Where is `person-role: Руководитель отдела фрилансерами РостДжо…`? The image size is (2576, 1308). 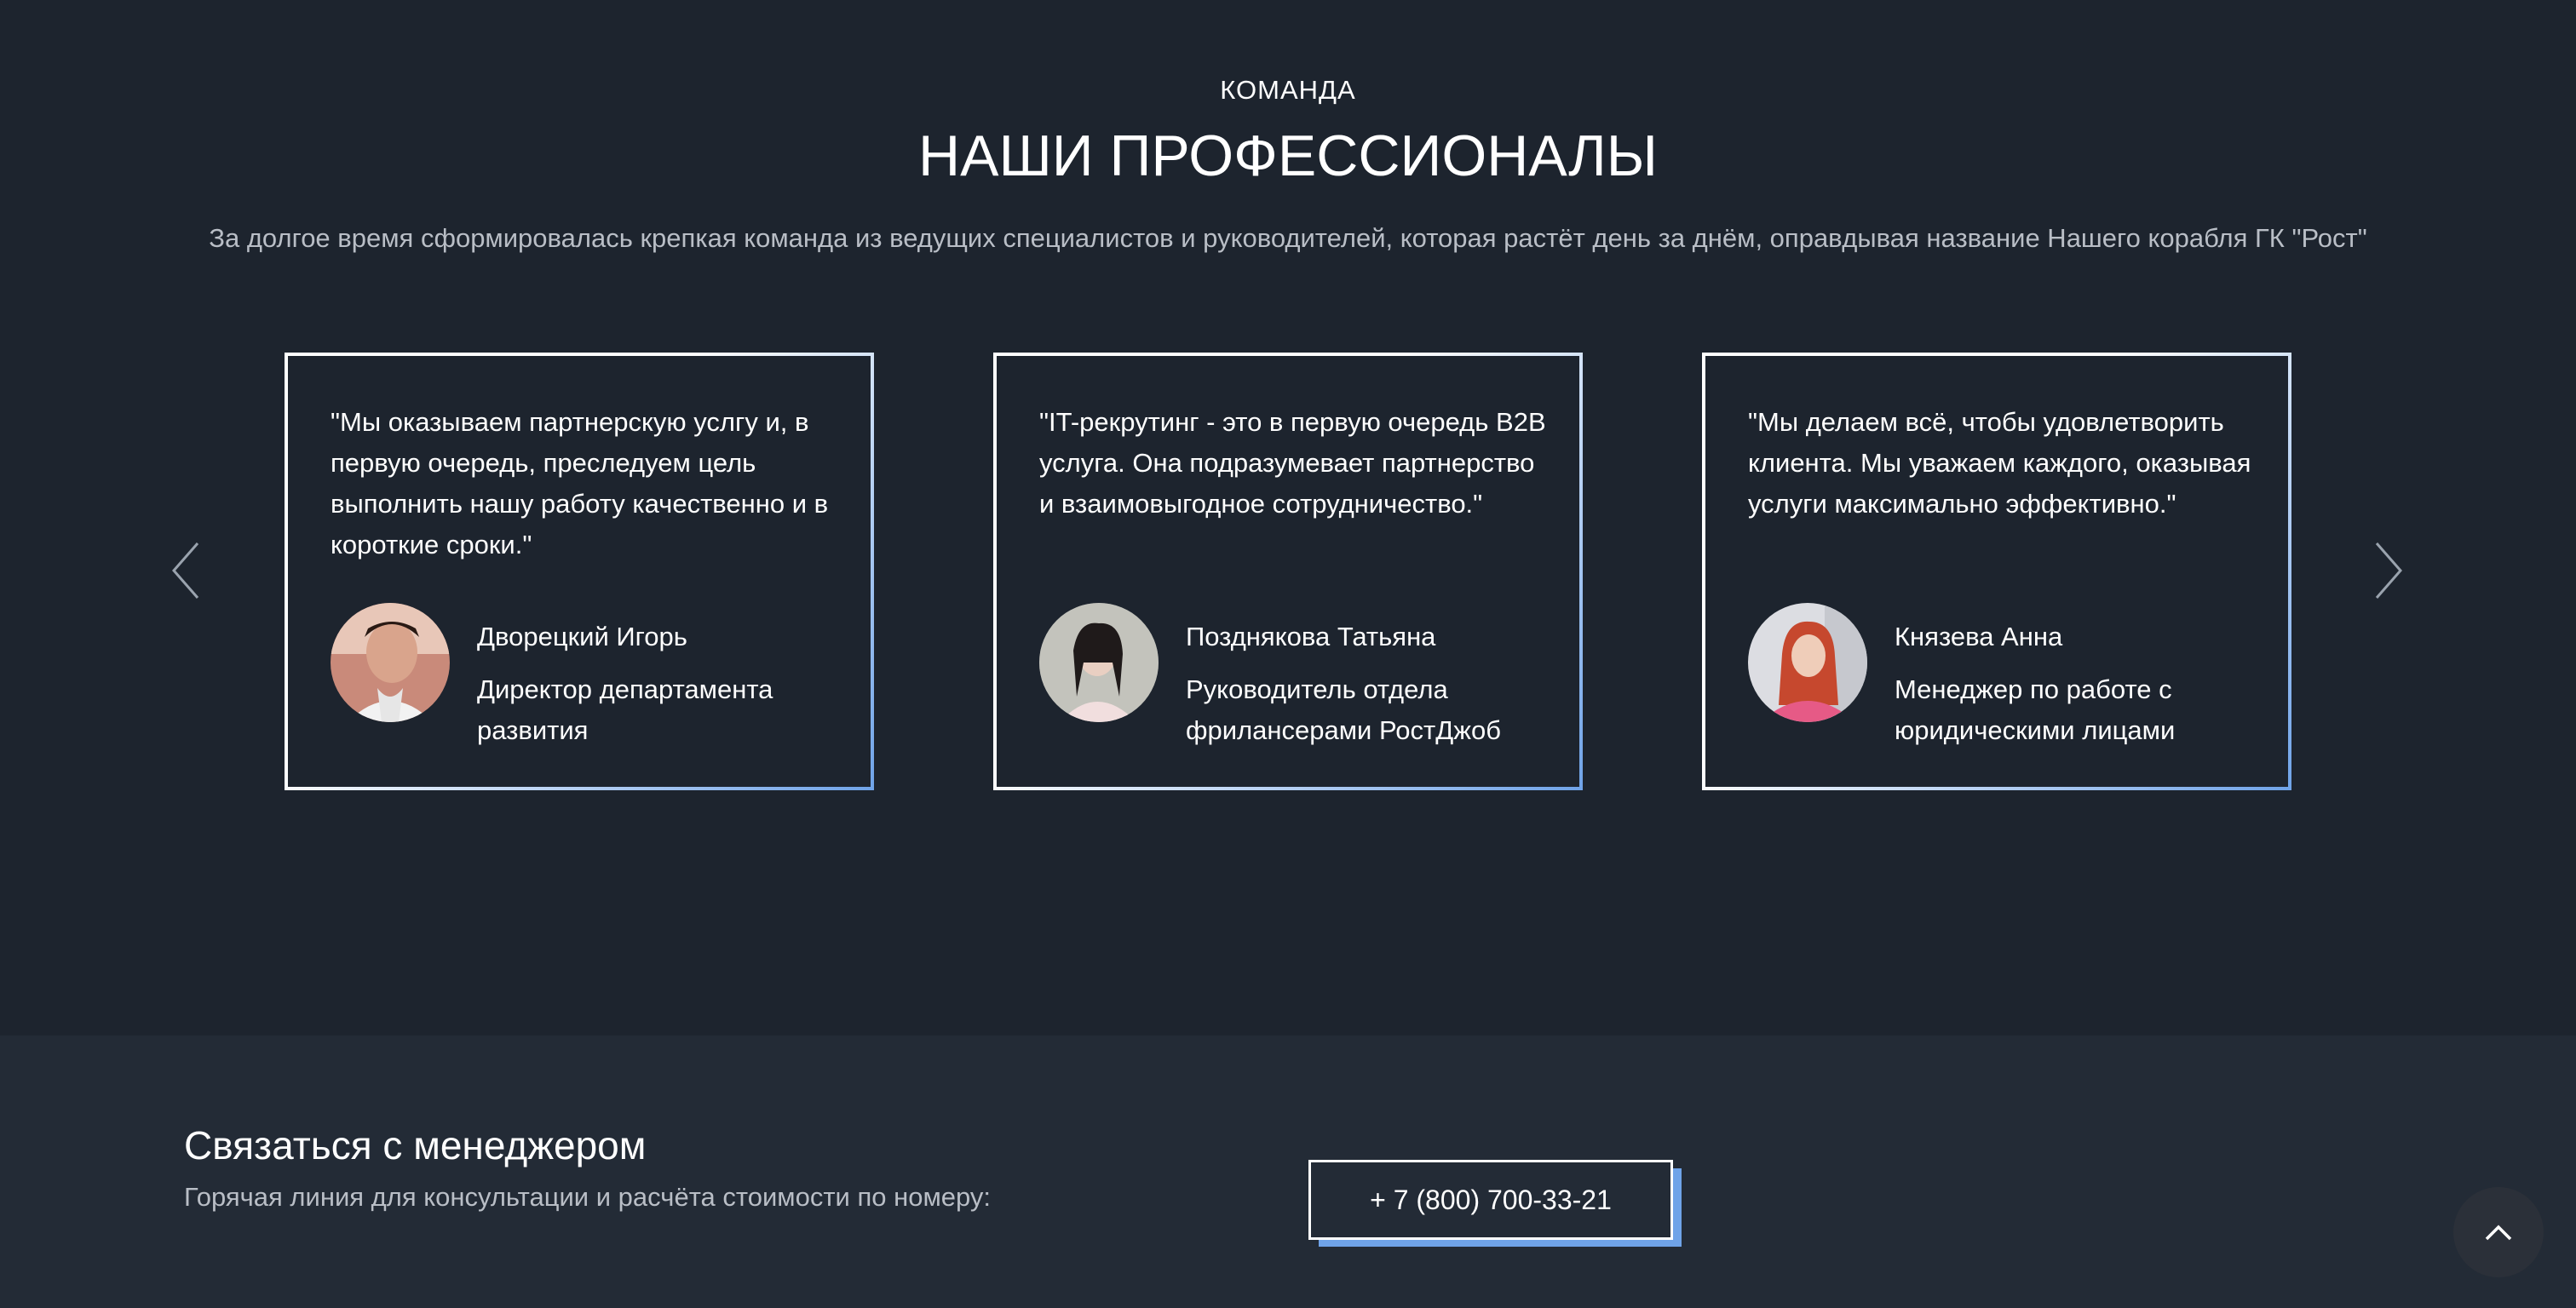 person-role: Руководитель отдела фрилансерами РостДжо… is located at coordinates (1344, 710).